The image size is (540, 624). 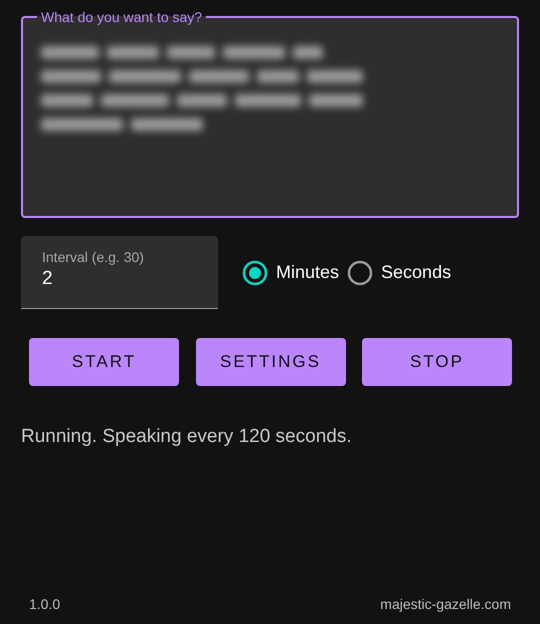 What do you see at coordinates (399, 272) in the screenshot?
I see `radio-option: Seconds` at bounding box center [399, 272].